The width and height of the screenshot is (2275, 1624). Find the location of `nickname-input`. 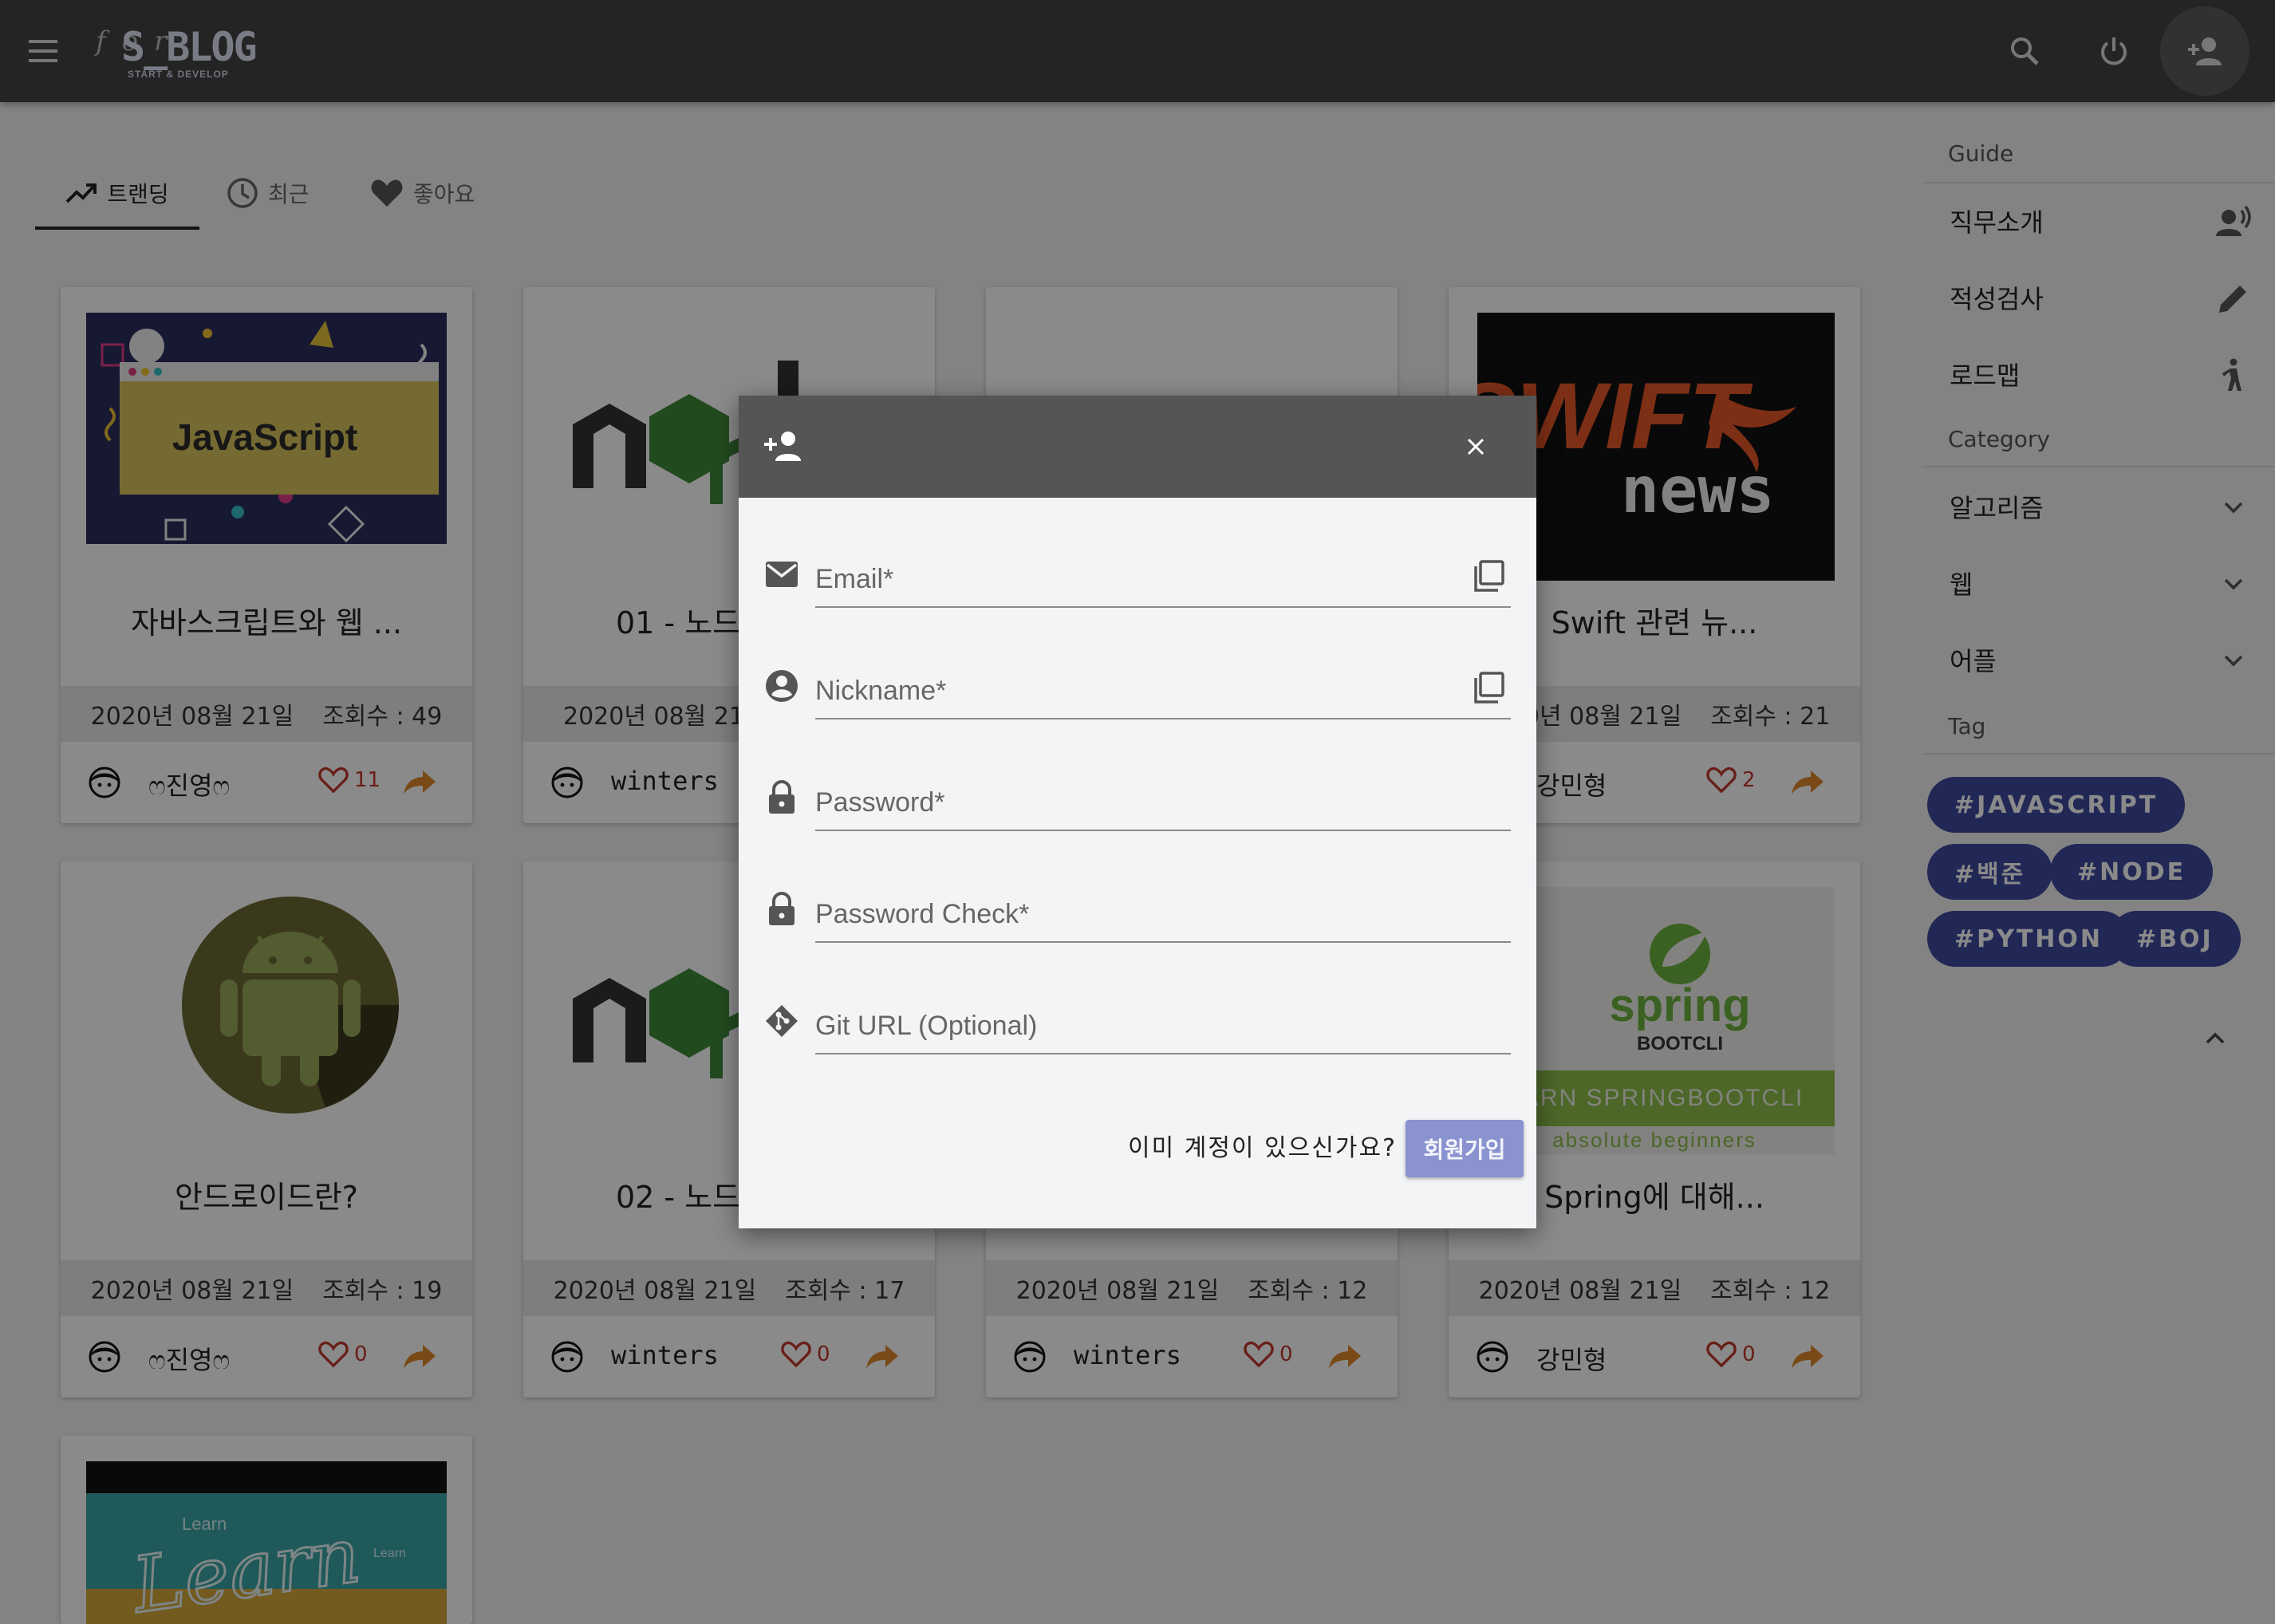

nickname-input is located at coordinates (1163, 687).